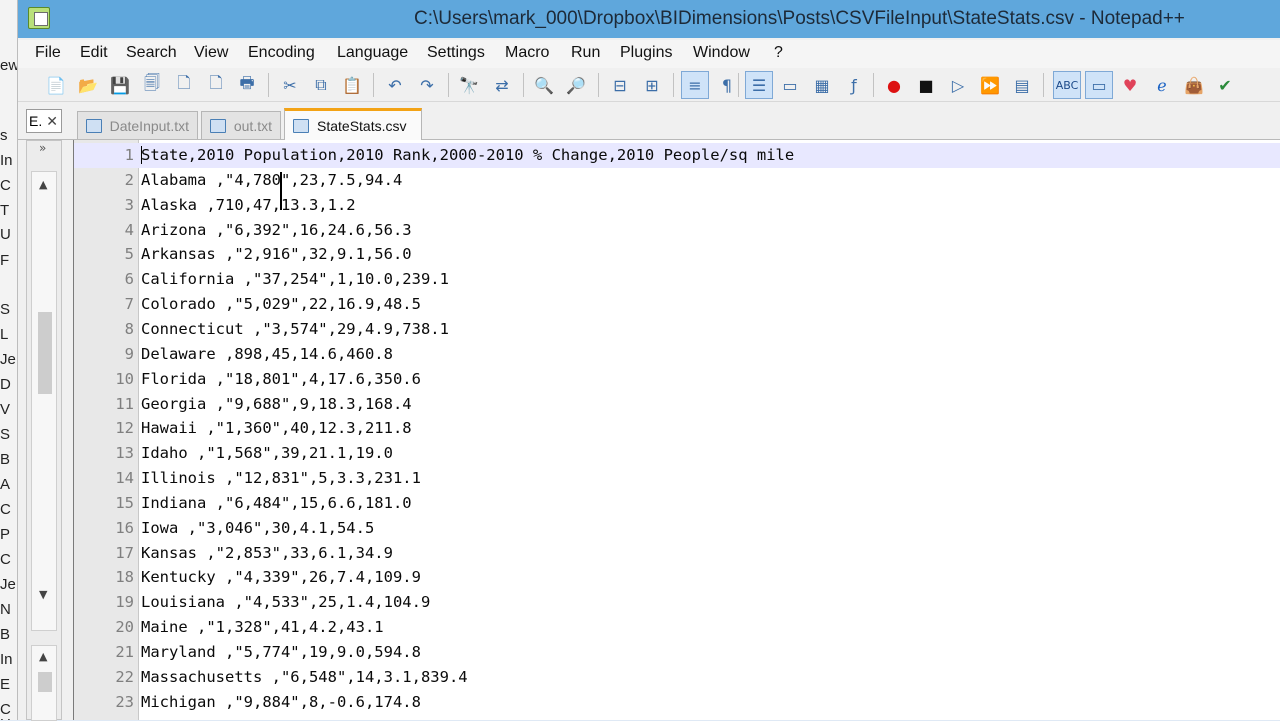 The width and height of the screenshot is (1280, 721). Describe the element at coordinates (94, 53) in the screenshot. I see `menu-edit: Edit` at that location.